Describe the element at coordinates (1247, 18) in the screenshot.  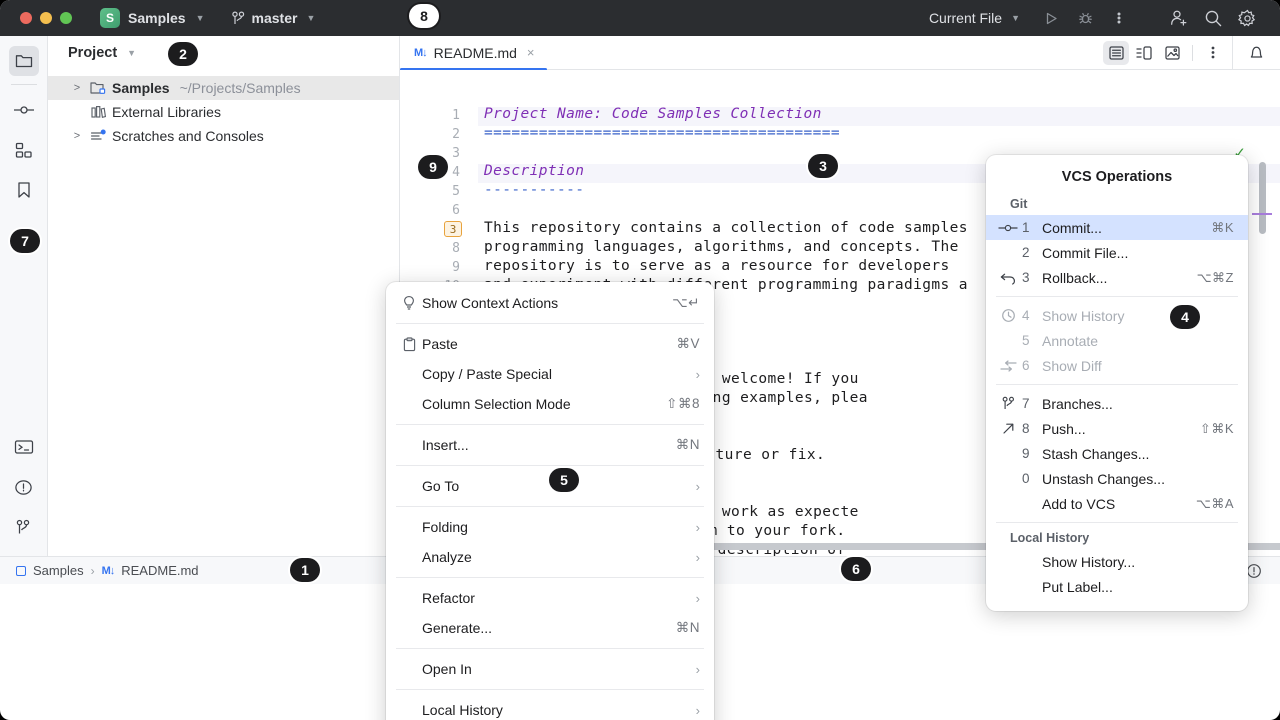
I see `settings-icon` at that location.